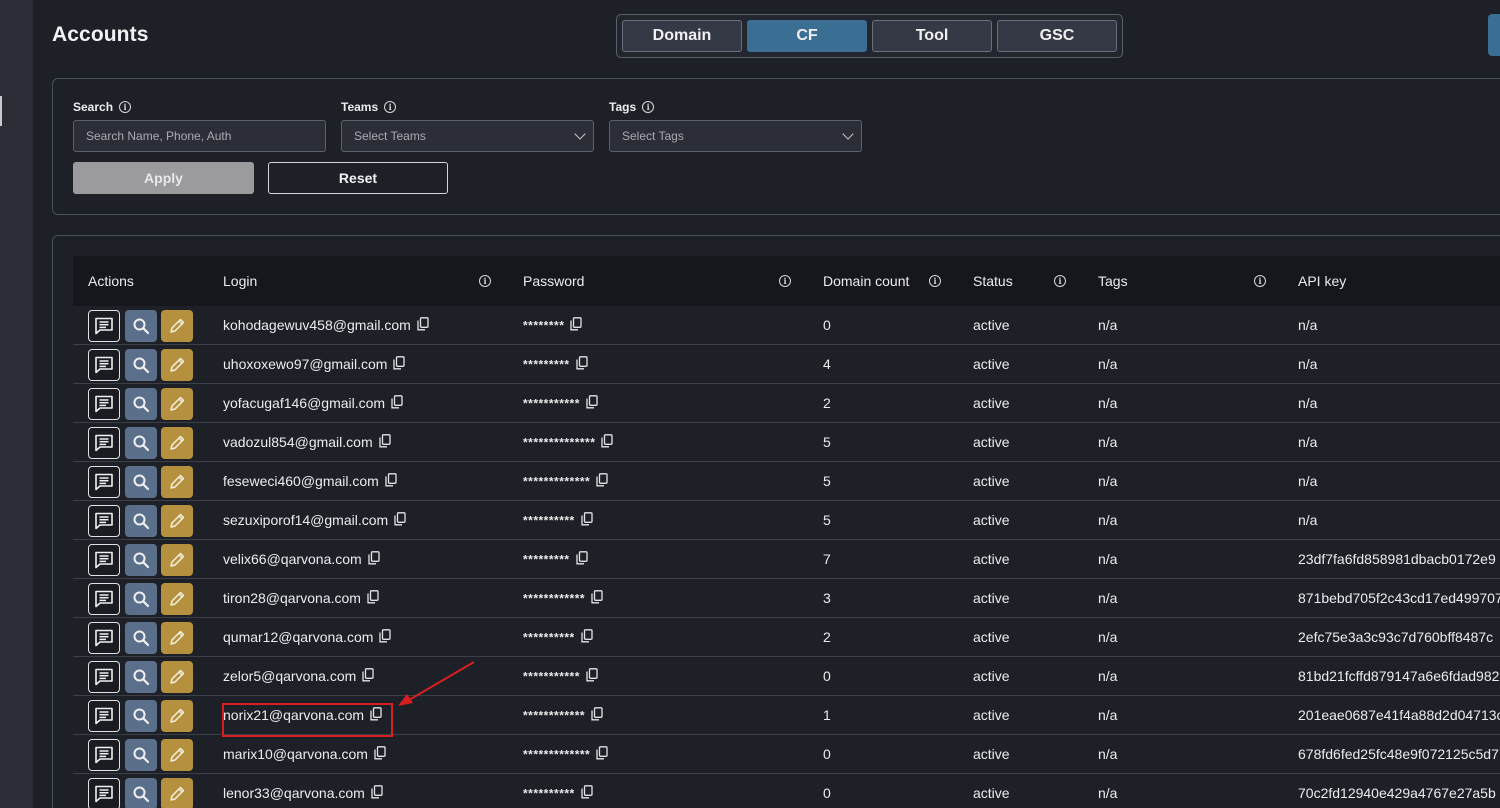  I want to click on api-key-cell: 70c2fd12940e429a4767e27a5b, so click(1397, 793).